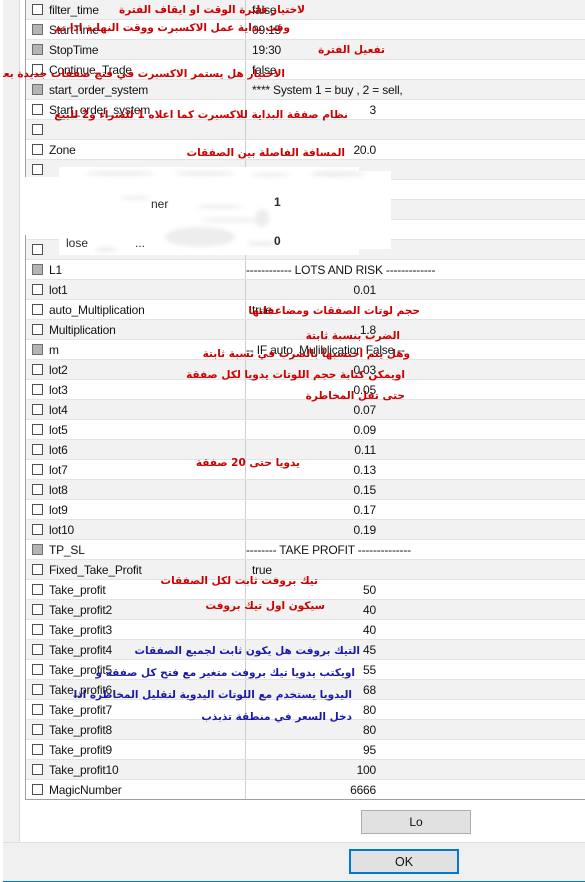  I want to click on property-value: 0.09, so click(314, 429).